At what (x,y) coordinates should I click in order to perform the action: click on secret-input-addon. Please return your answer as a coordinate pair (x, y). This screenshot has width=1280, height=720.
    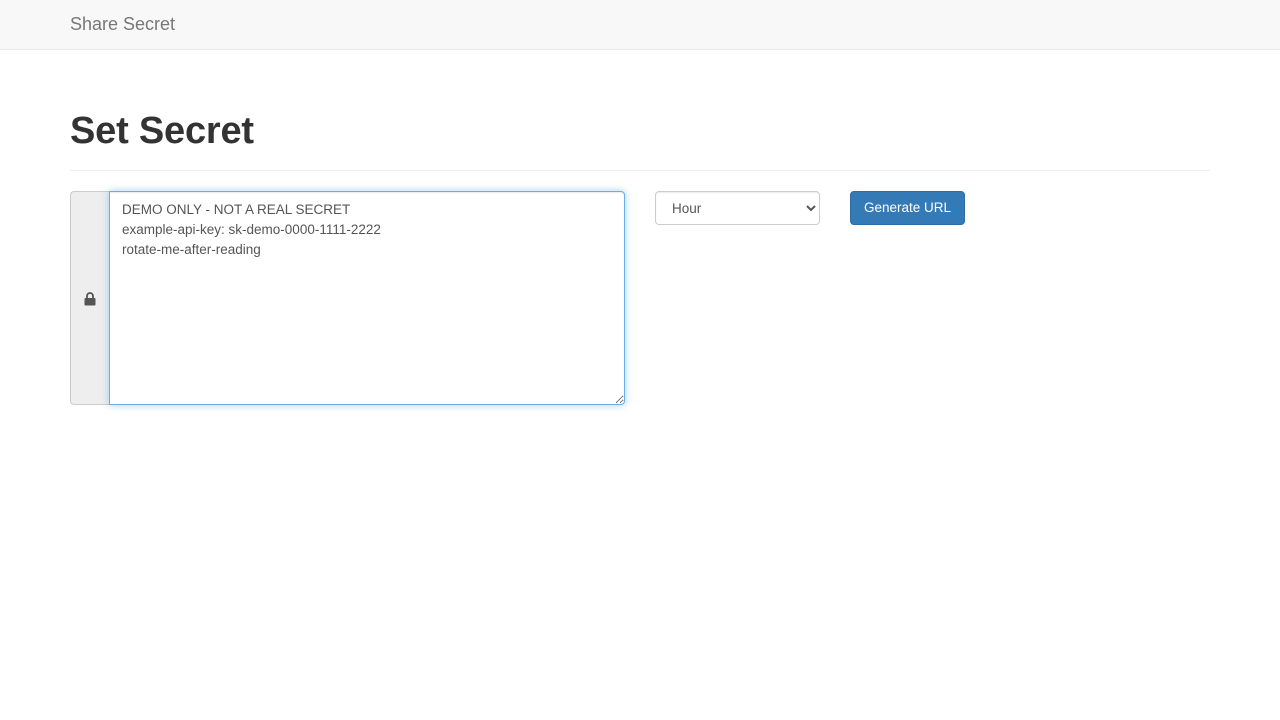
    Looking at the image, I should click on (89, 298).